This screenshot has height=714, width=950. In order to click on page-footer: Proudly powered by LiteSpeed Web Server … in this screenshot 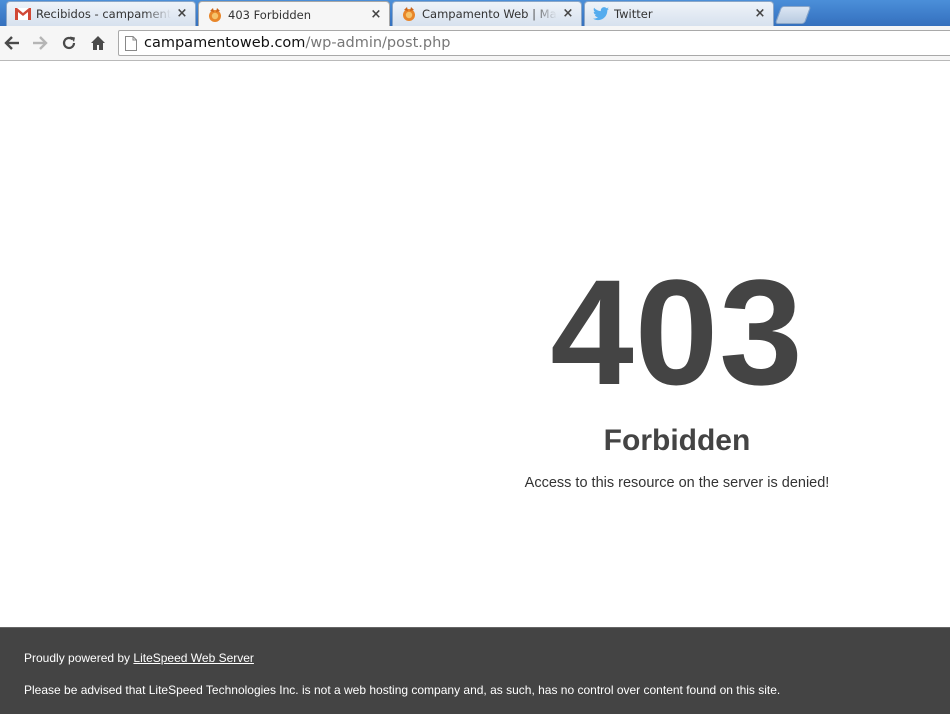, I will do `click(475, 670)`.